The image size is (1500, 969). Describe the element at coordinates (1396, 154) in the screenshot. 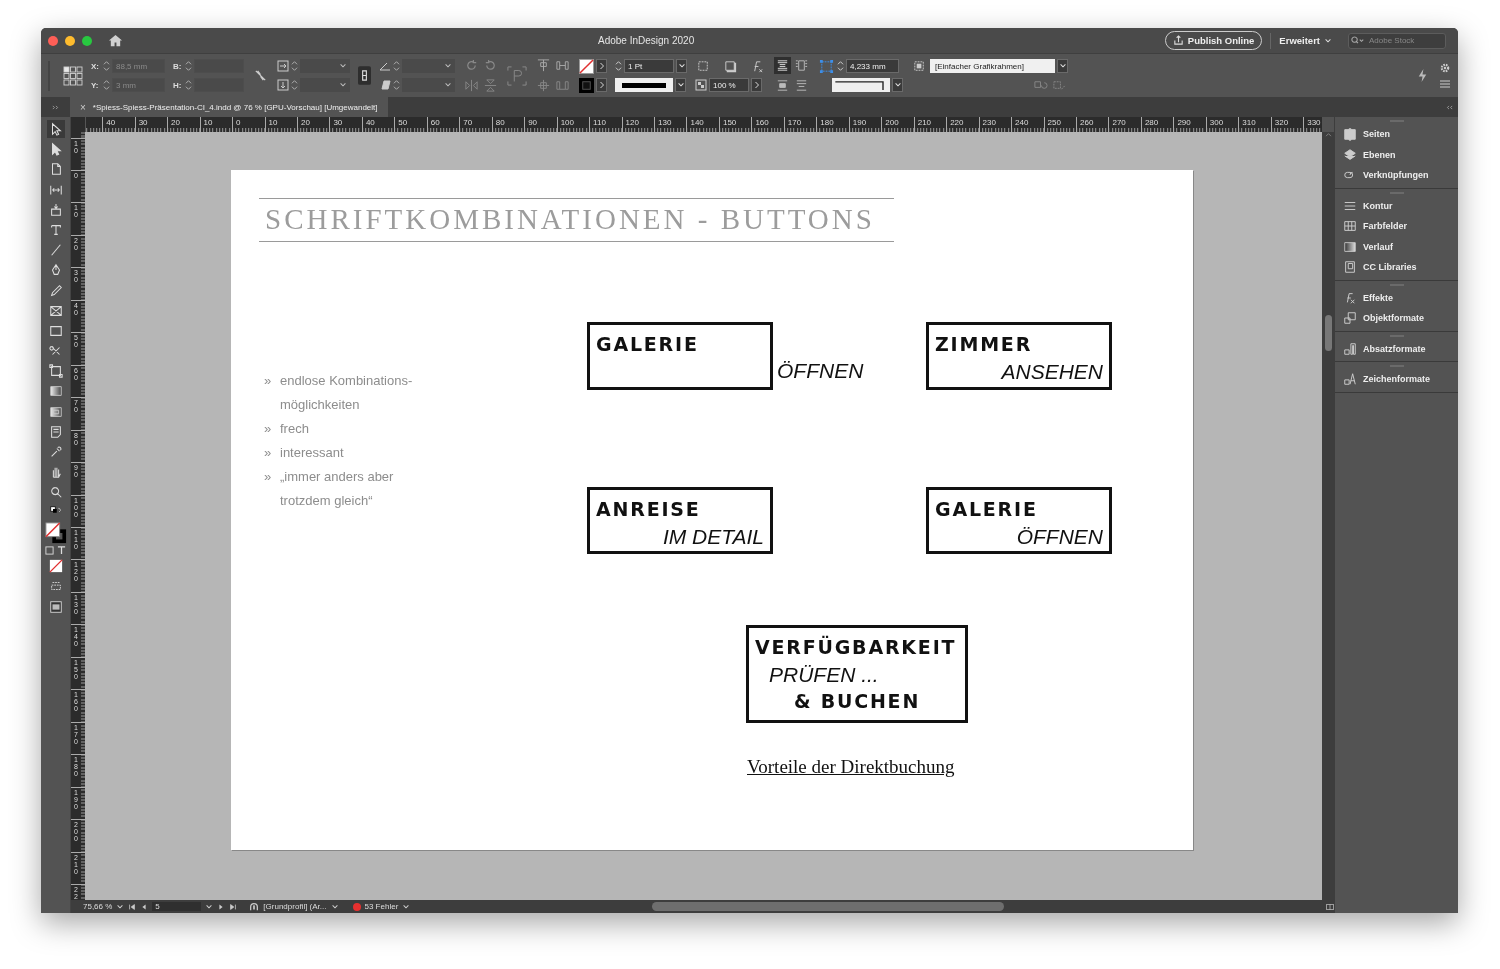

I see `panel-item: Ebenen` at that location.